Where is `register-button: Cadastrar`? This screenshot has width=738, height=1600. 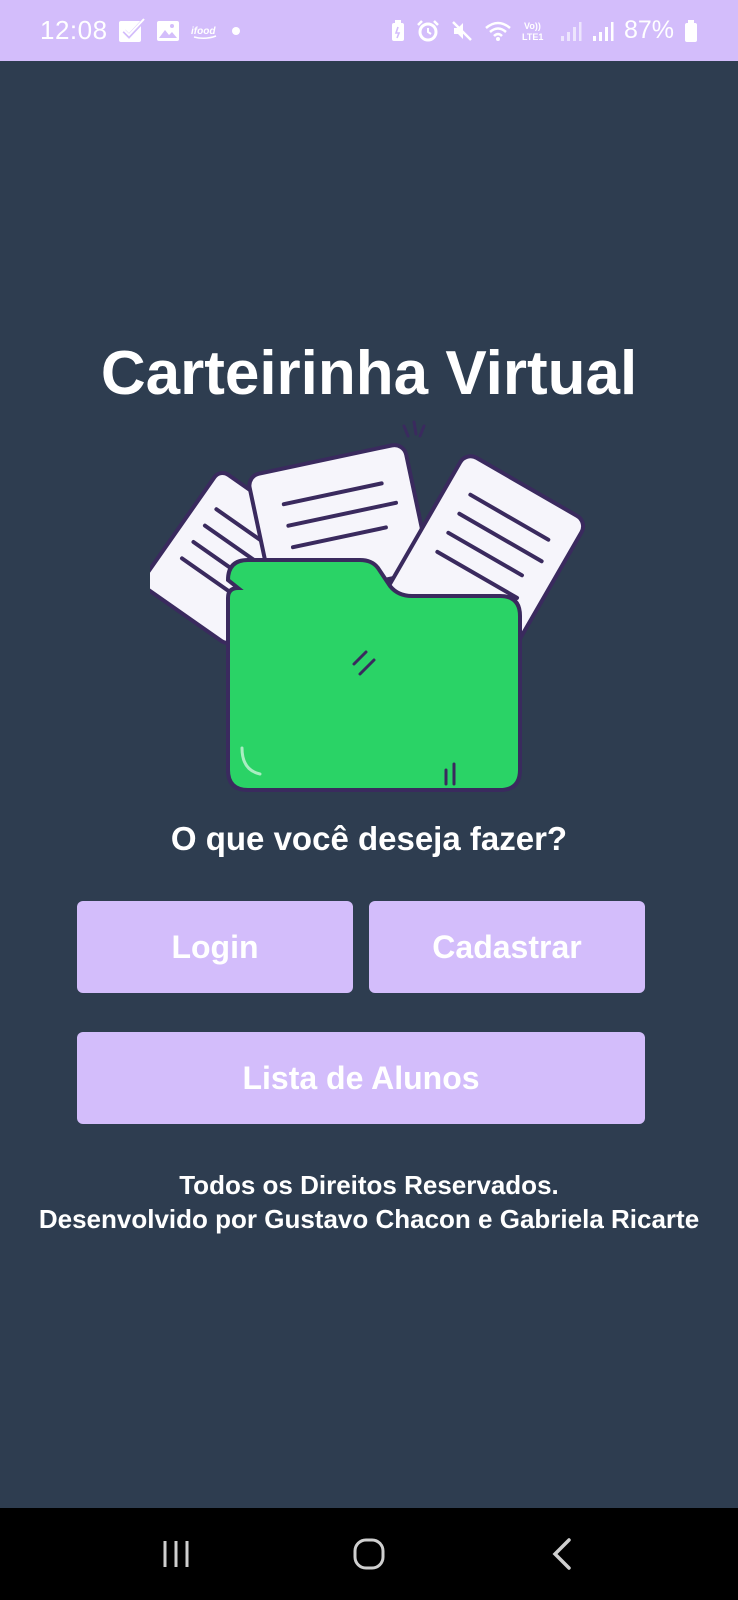
register-button: Cadastrar is located at coordinates (507, 947).